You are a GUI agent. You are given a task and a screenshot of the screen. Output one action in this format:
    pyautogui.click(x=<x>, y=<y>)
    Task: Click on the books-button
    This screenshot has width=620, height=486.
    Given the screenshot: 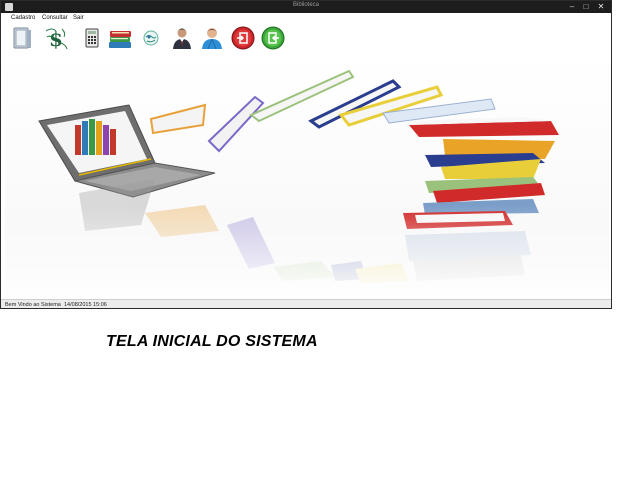 What is the action you would take?
    pyautogui.click(x=120, y=38)
    